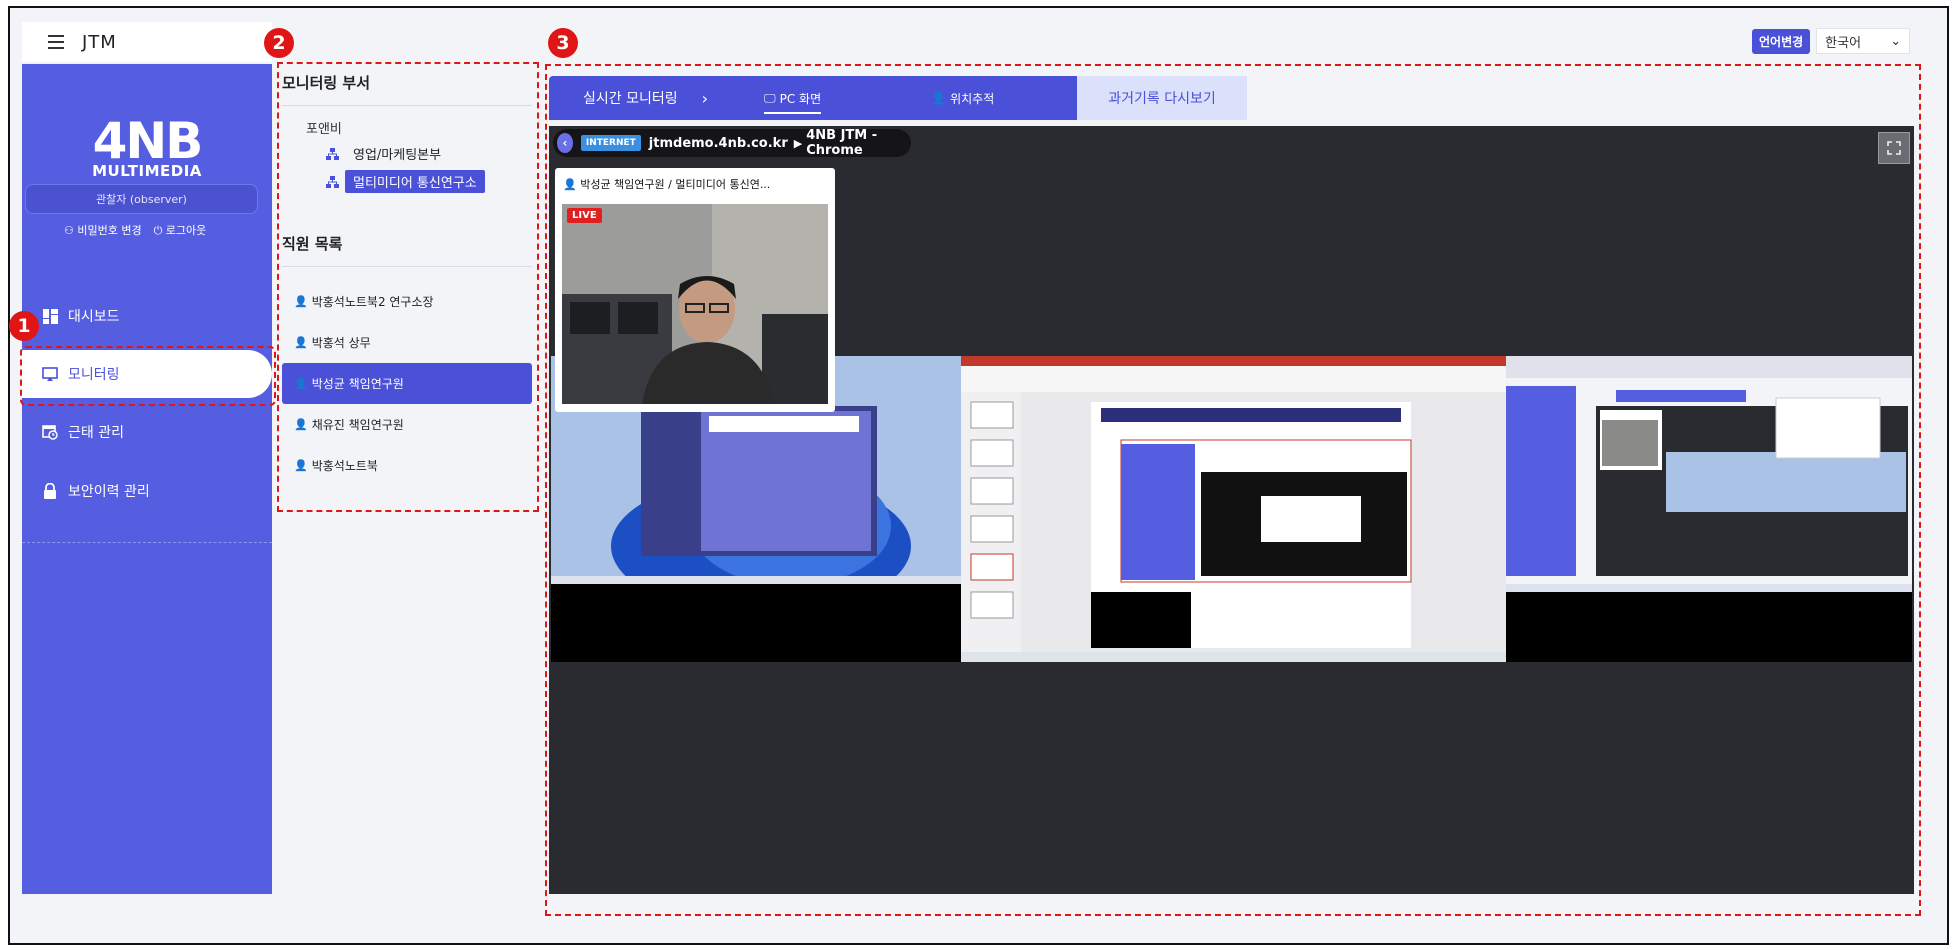 The image size is (1957, 950). Describe the element at coordinates (563, 43) in the screenshot. I see `annotation-number-3: 3` at that location.